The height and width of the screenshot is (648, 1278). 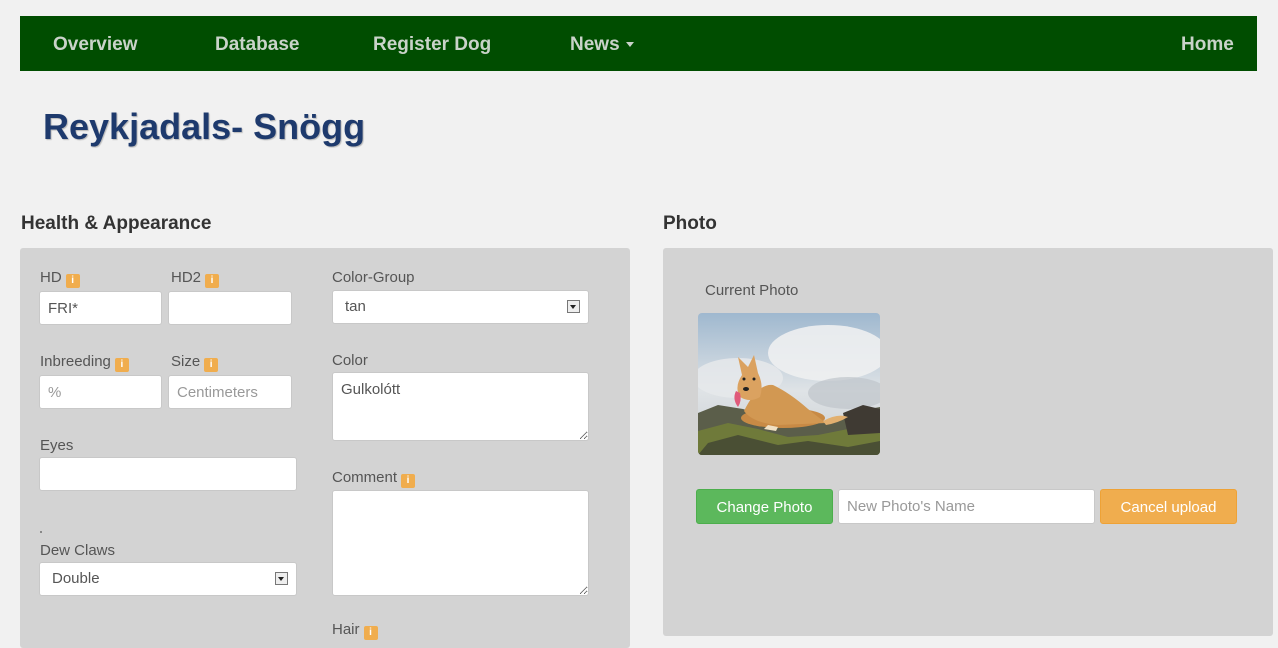 I want to click on nav-register-dog: Register Dog, so click(x=432, y=43).